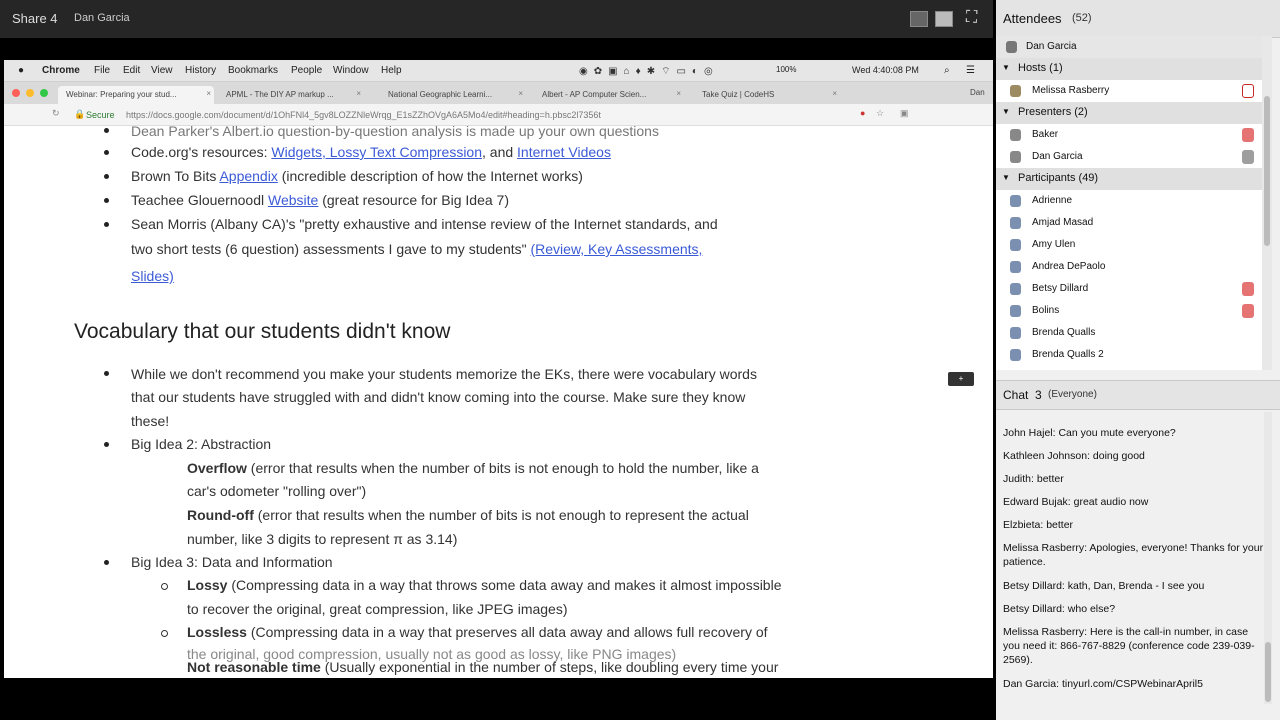  I want to click on profile-name: Dan, so click(977, 92).